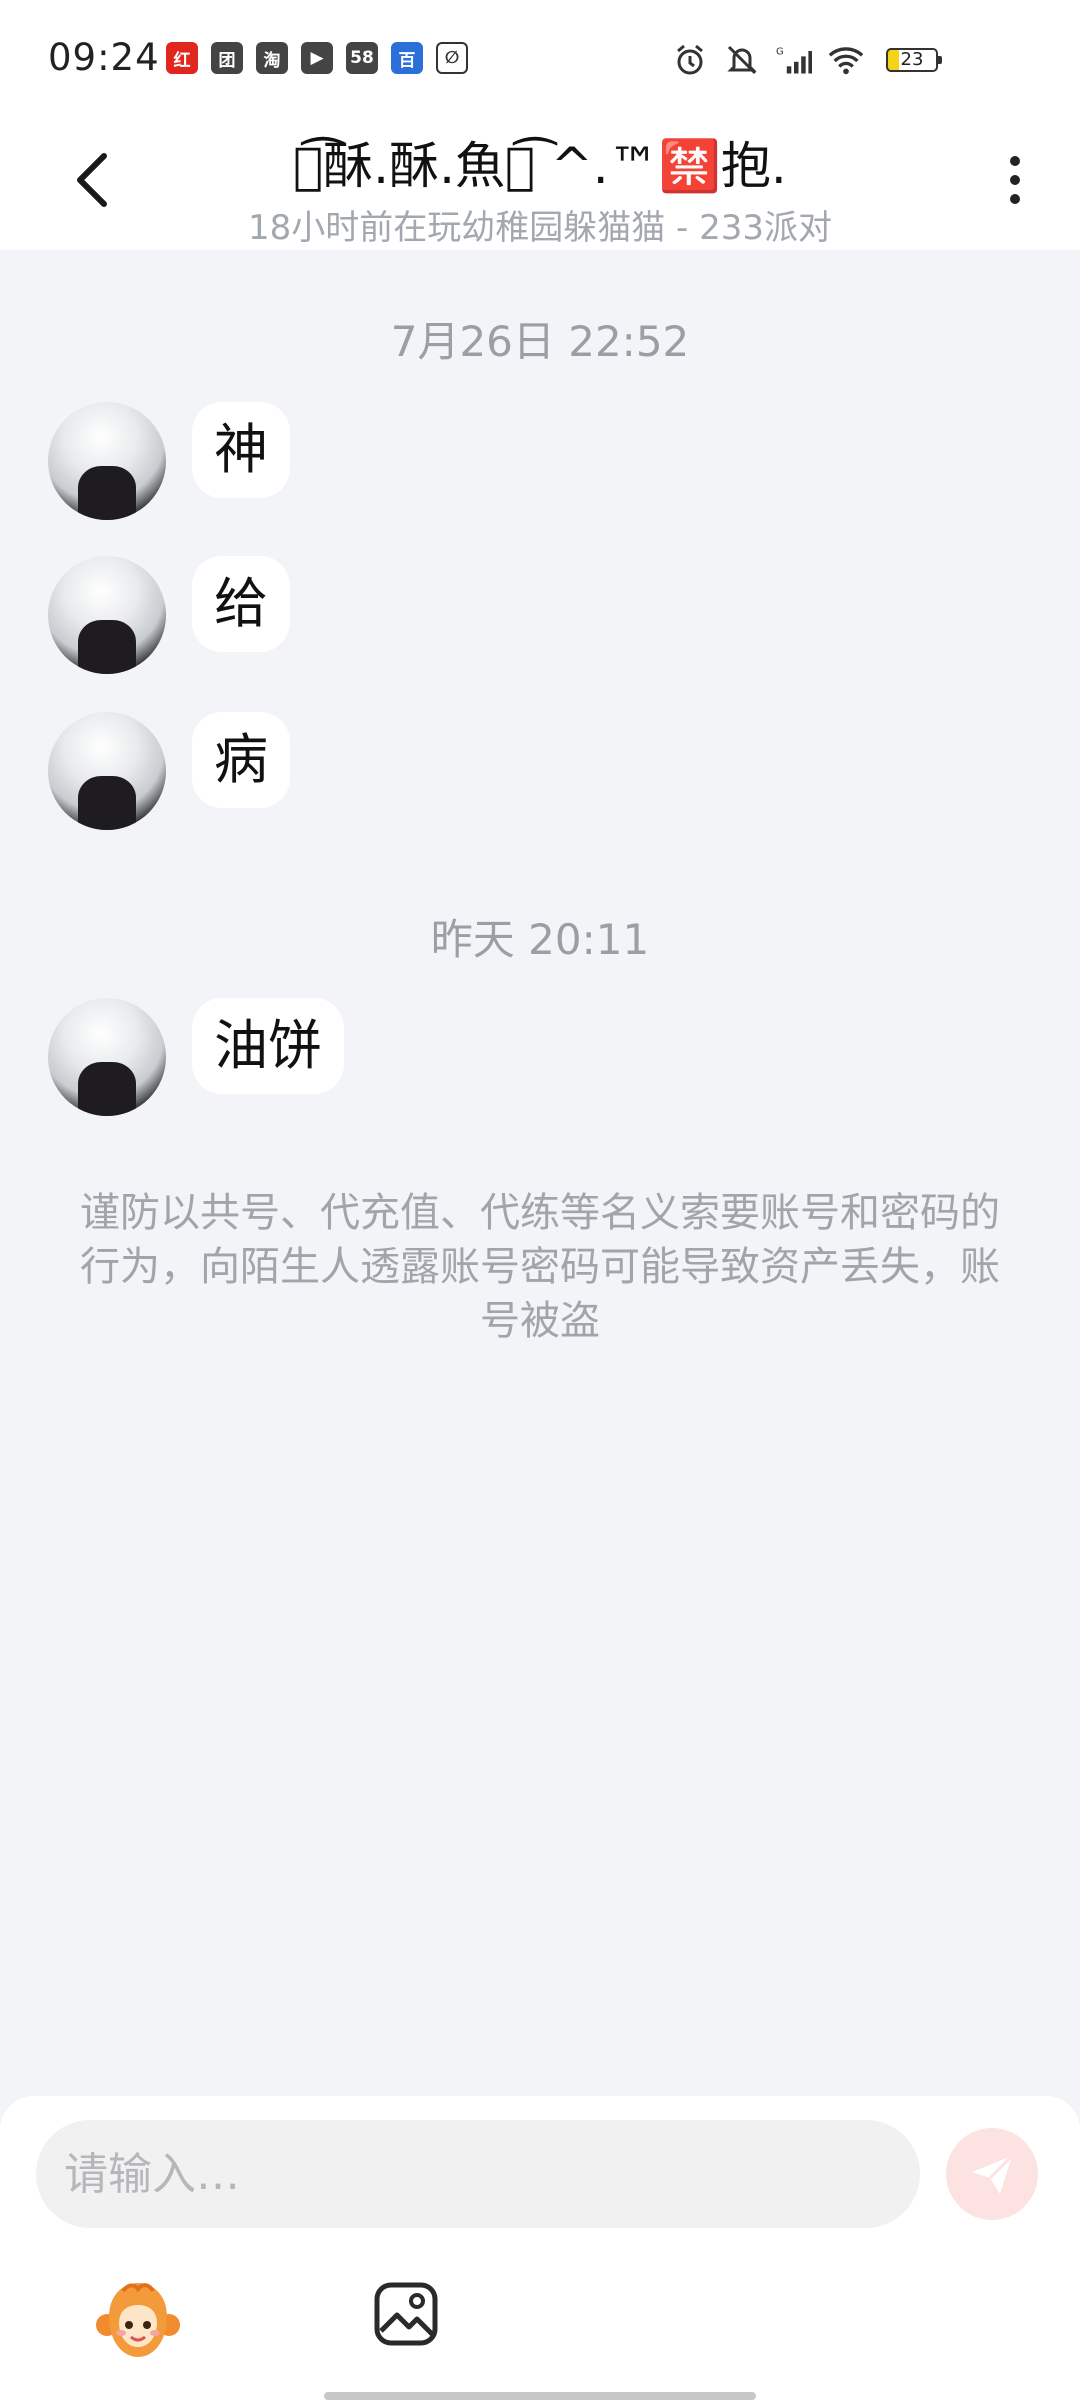 The width and height of the screenshot is (1080, 2408). What do you see at coordinates (768, 60) in the screenshot?
I see `status-indicators: G` at bounding box center [768, 60].